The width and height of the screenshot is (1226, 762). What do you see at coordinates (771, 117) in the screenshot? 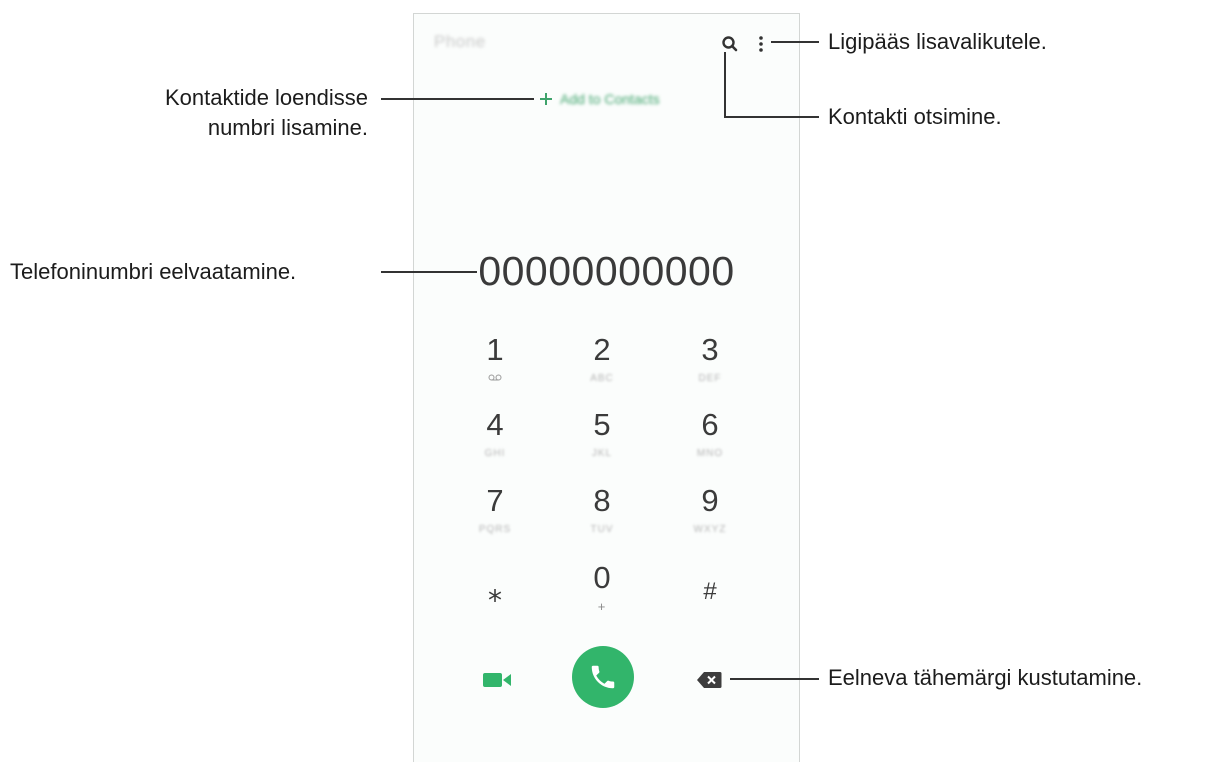
I see `leader-line-search` at bounding box center [771, 117].